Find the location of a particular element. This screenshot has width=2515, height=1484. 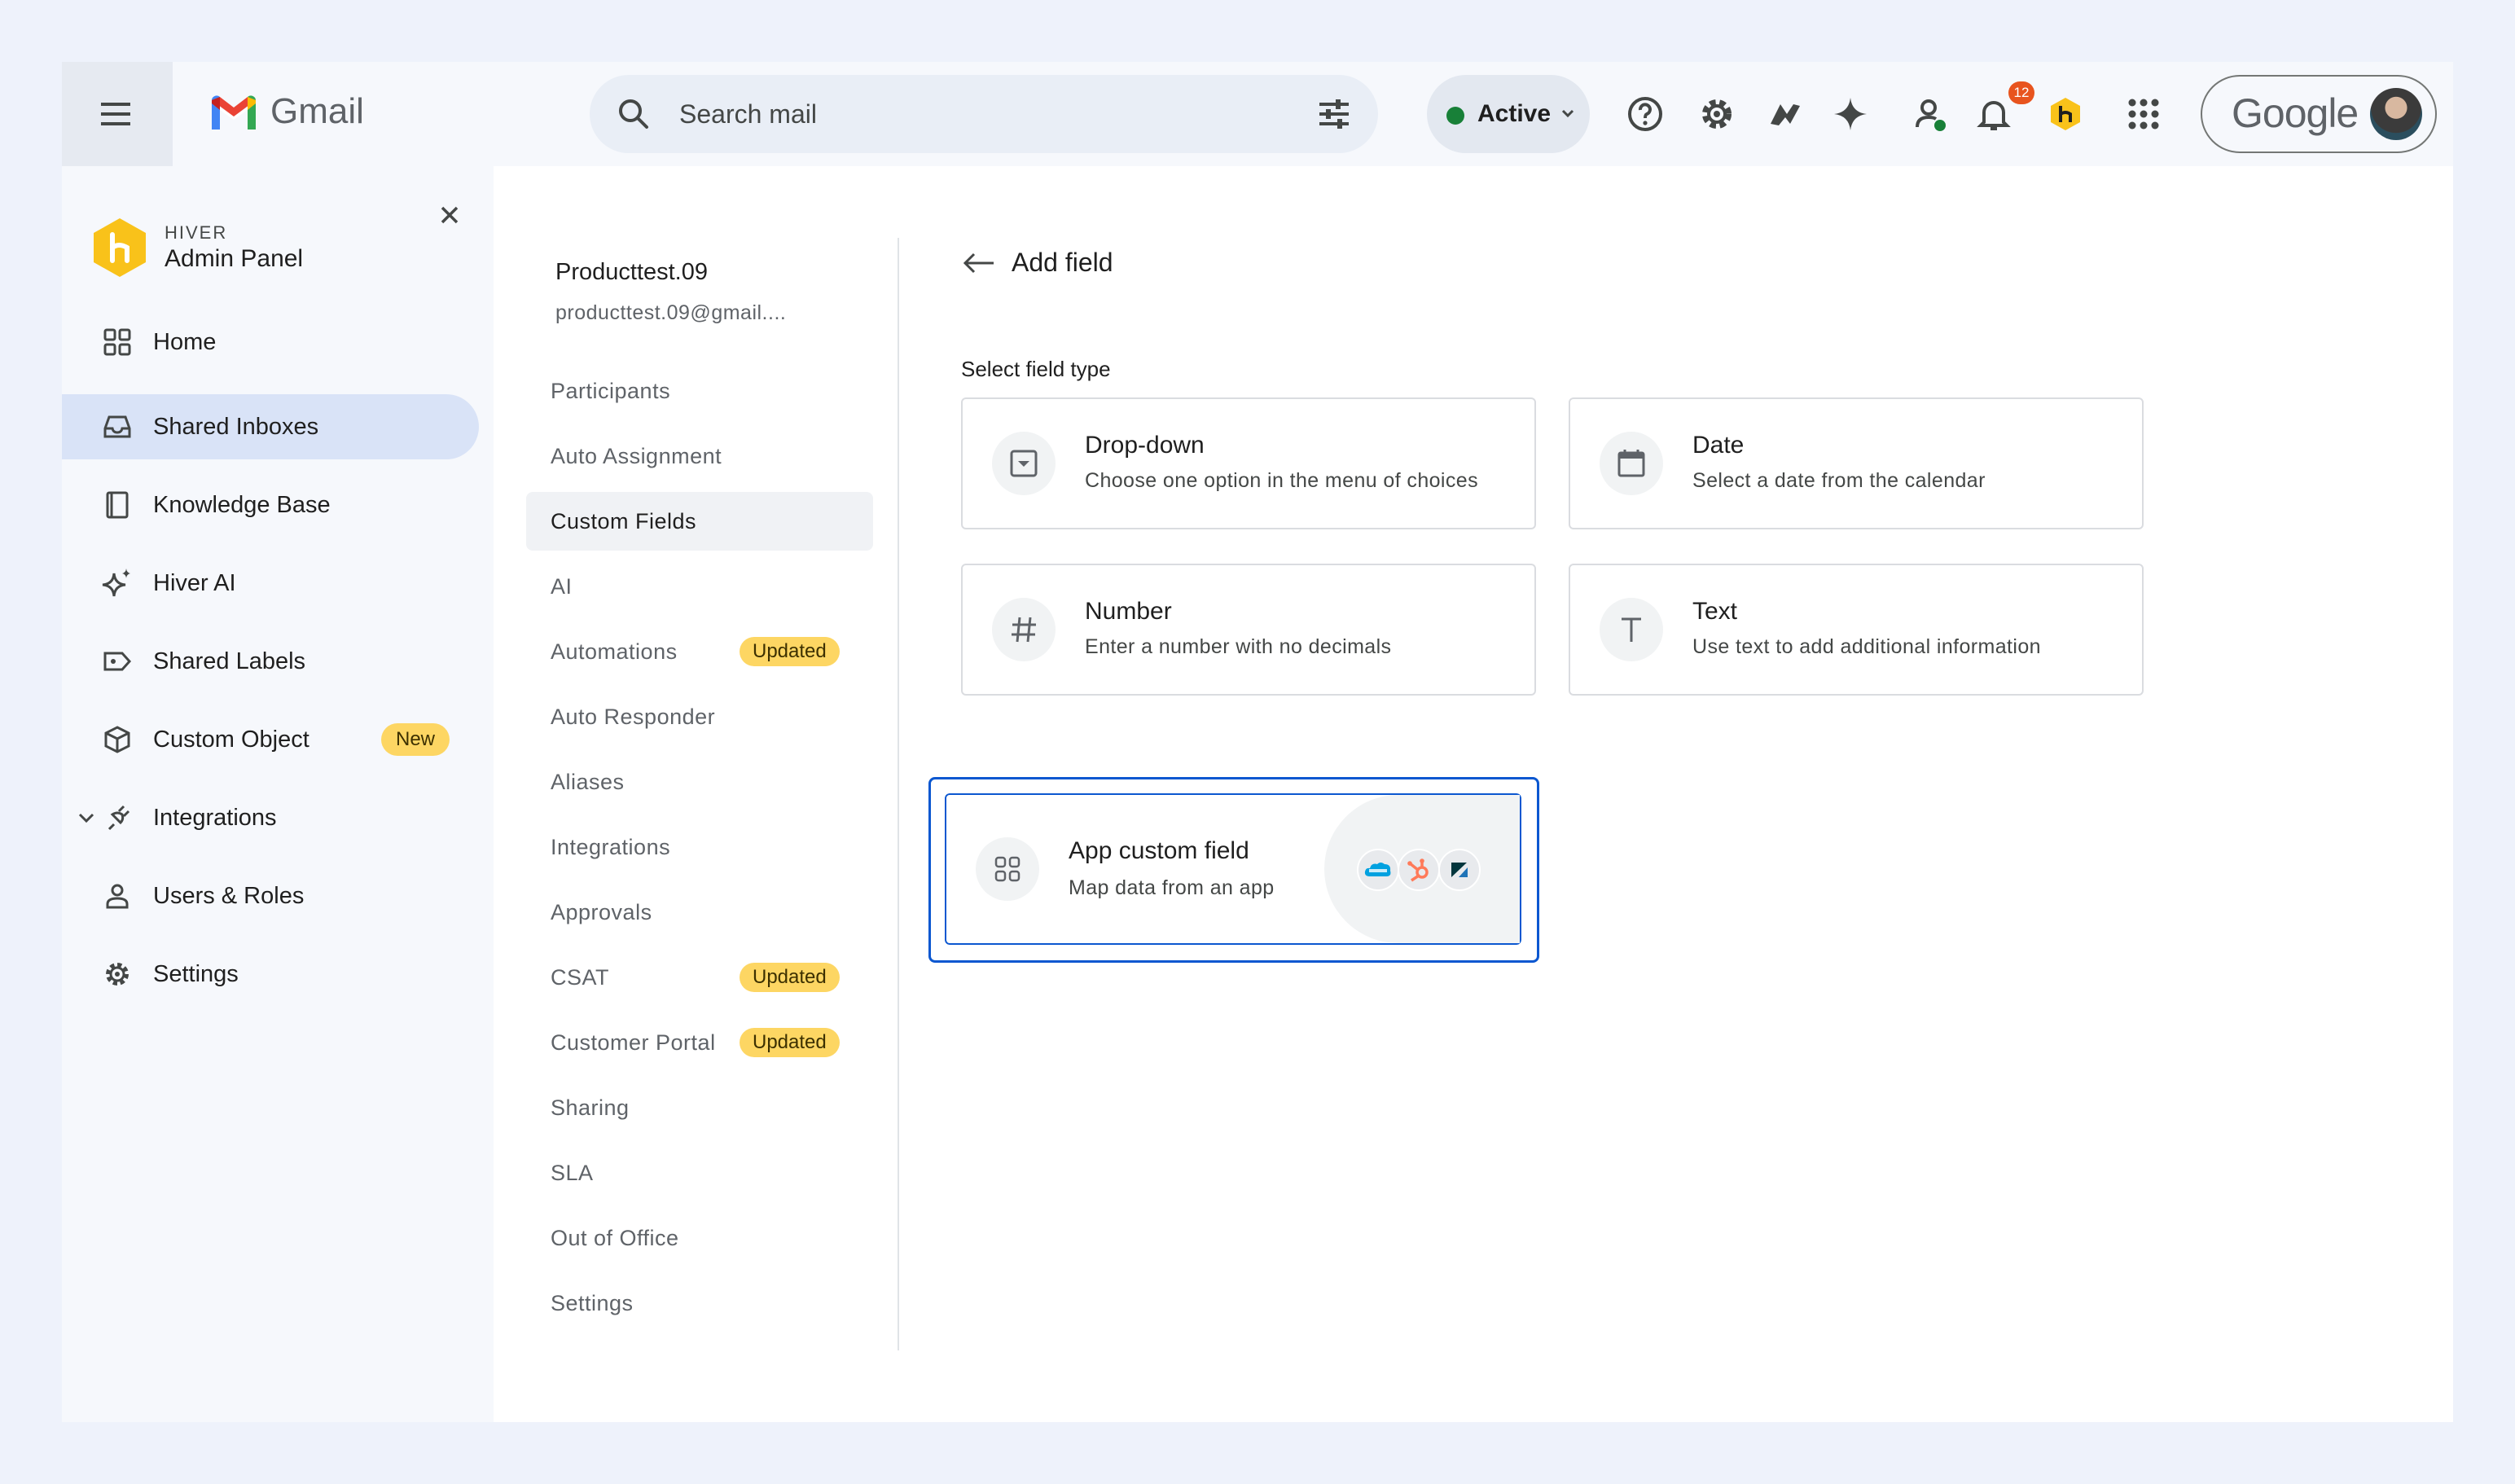

text-icon is located at coordinates (1631, 629).